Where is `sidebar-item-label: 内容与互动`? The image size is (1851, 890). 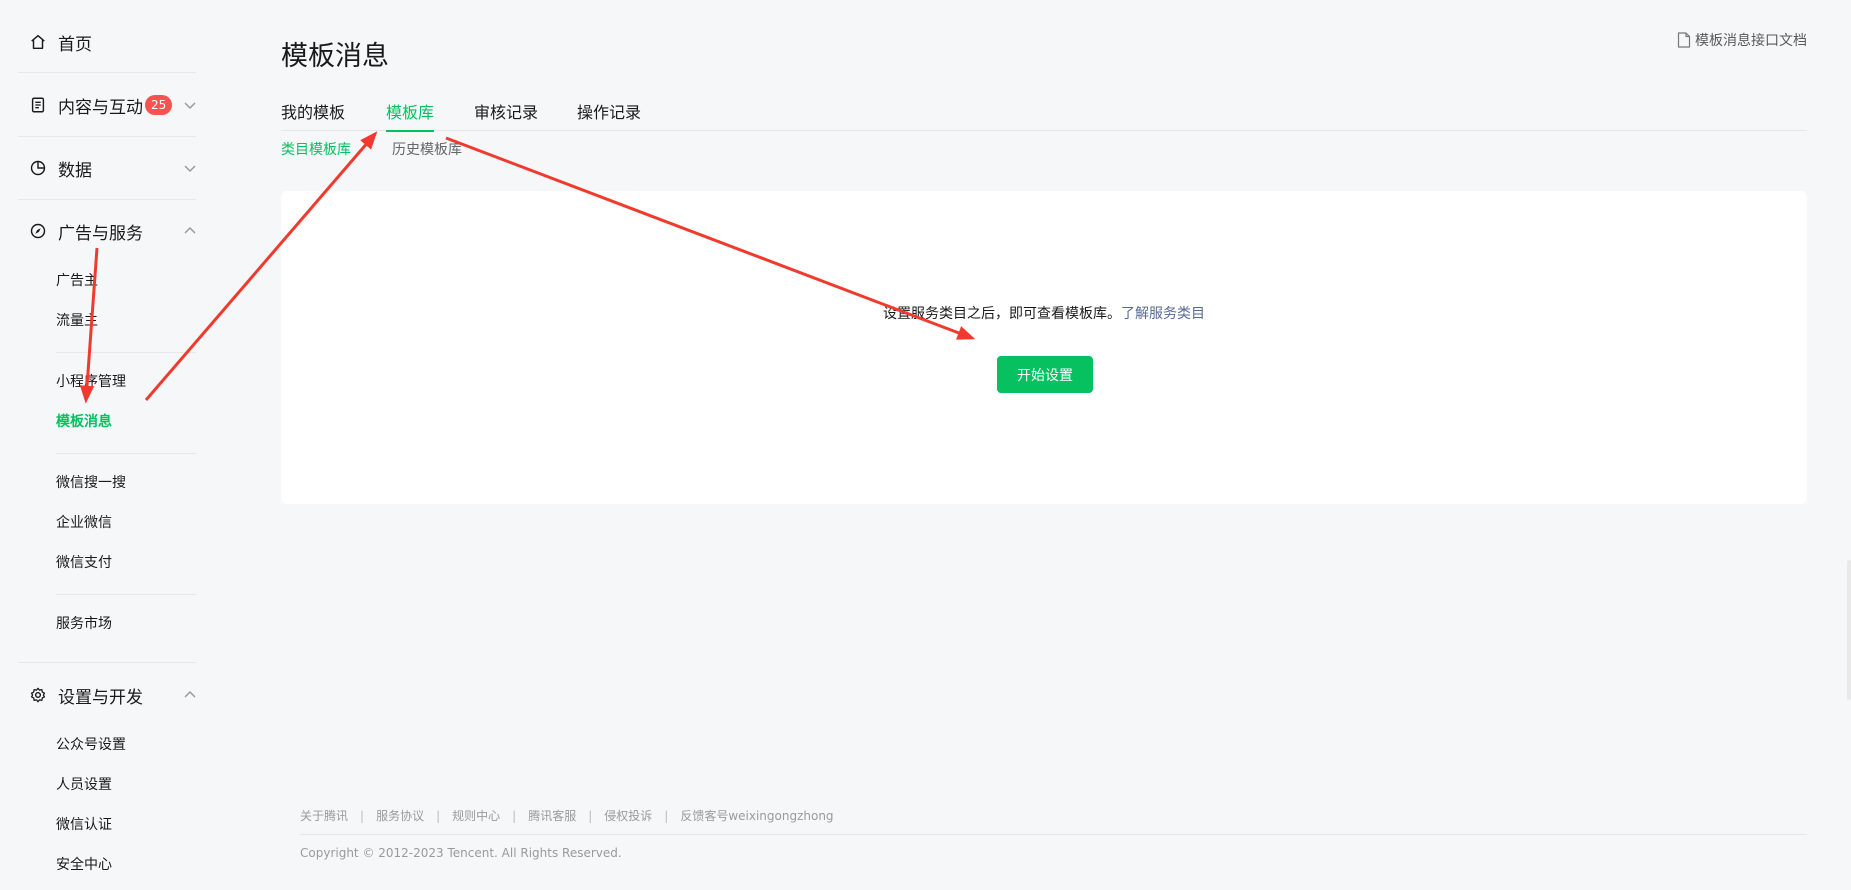
sidebar-item-label: 内容与互动 is located at coordinates (100, 107).